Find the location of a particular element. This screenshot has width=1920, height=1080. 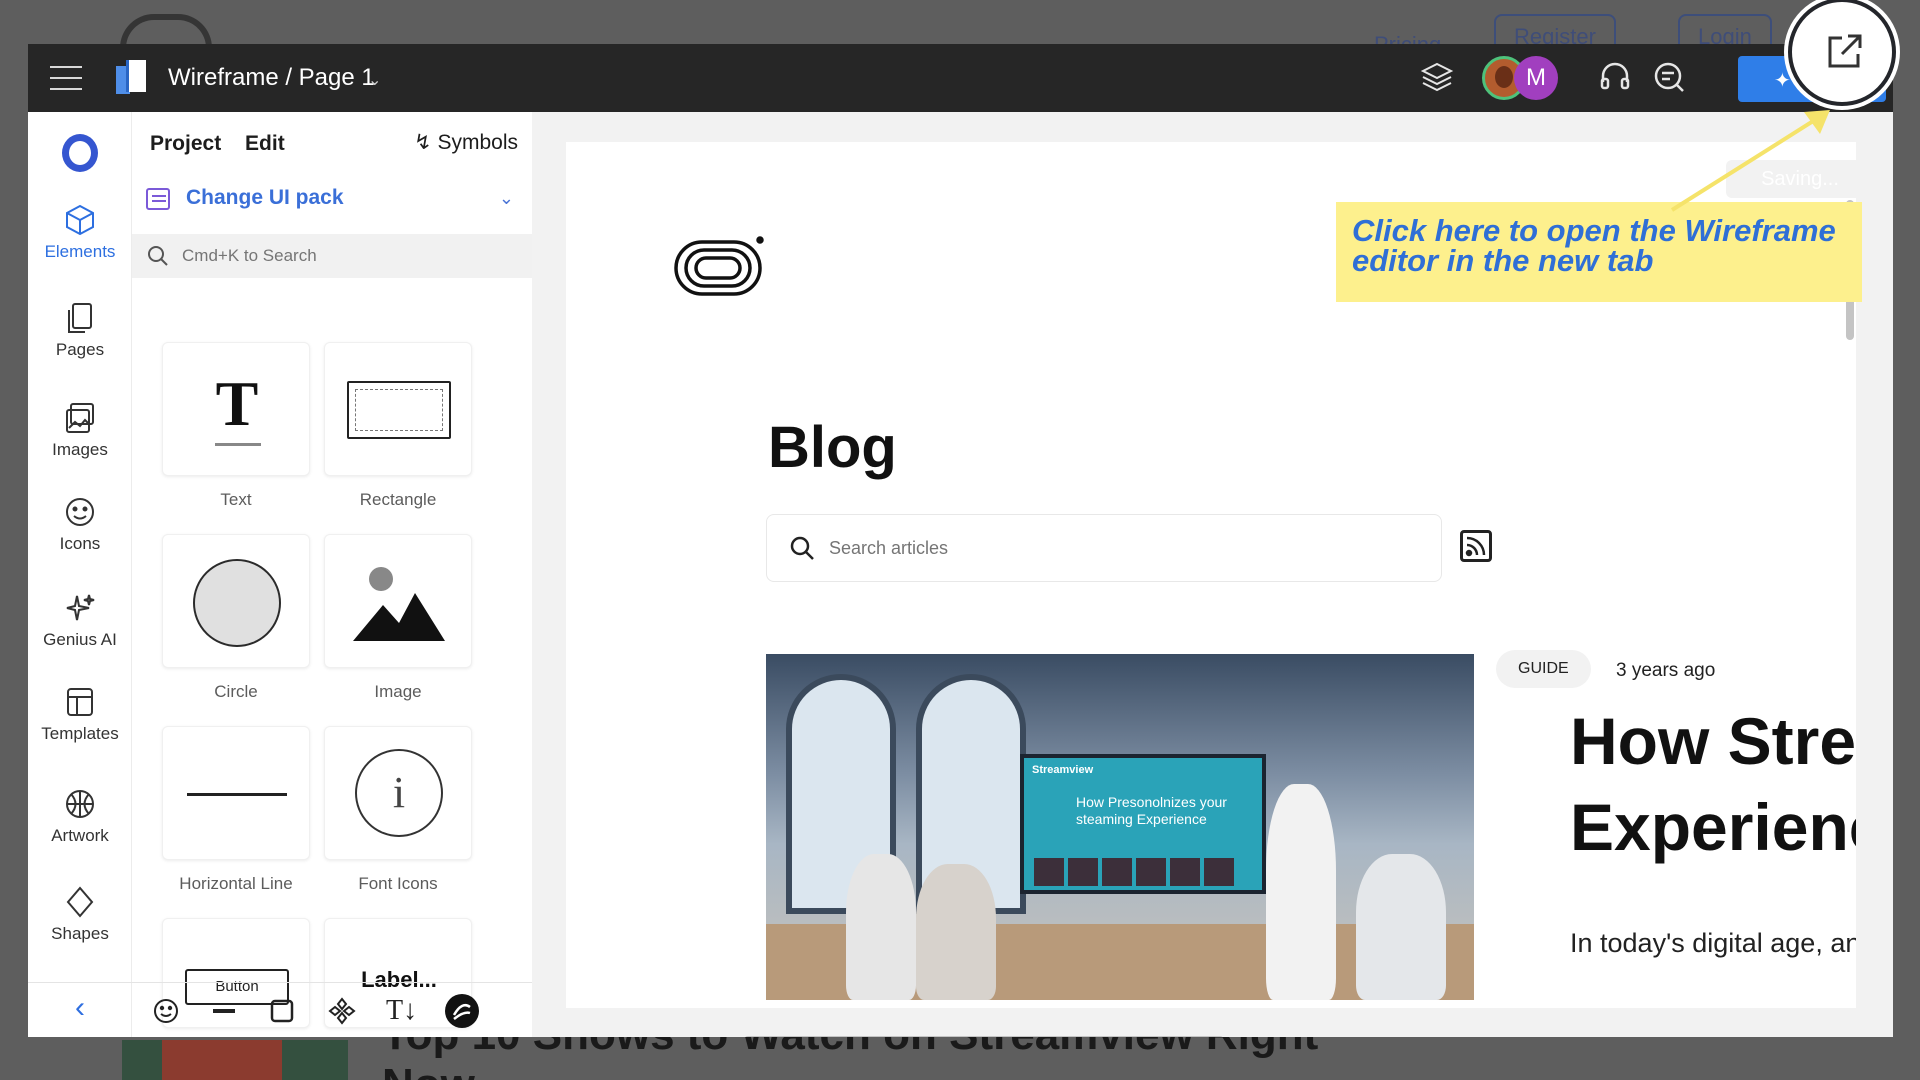

horizontal-scrollbar is located at coordinates (984, 1036).